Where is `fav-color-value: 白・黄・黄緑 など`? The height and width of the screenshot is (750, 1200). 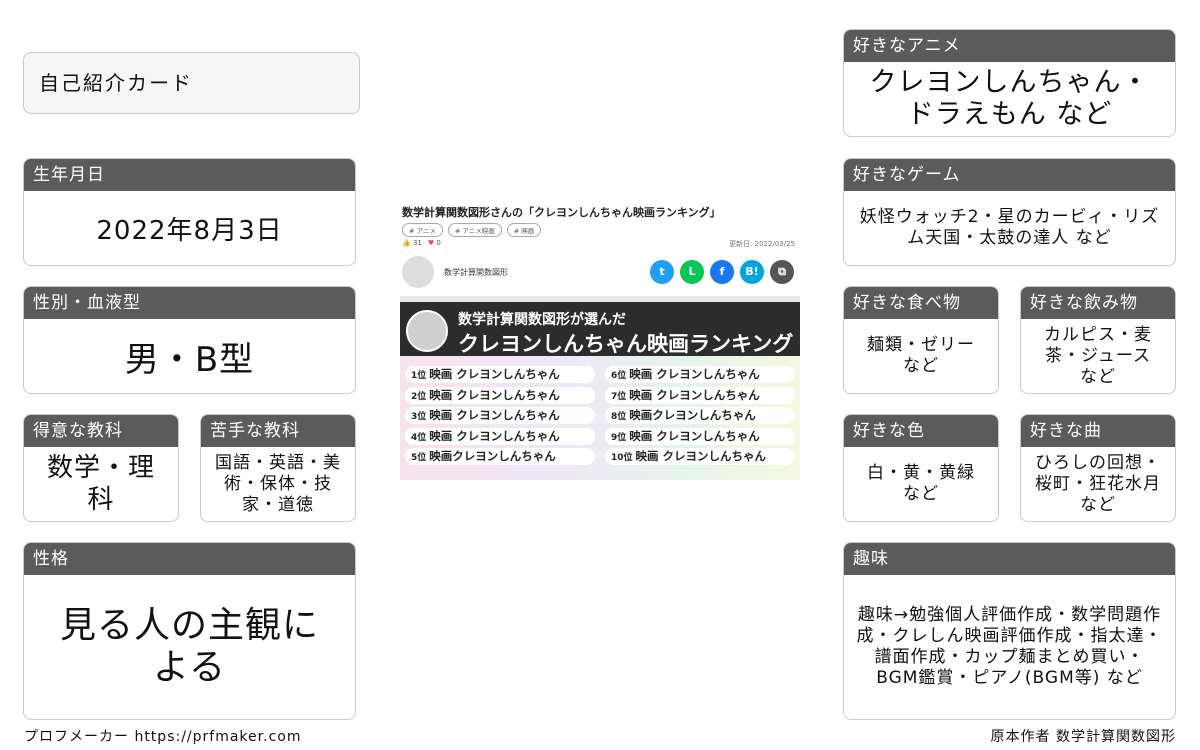 fav-color-value: 白・黄・黄緑 など is located at coordinates (921, 483).